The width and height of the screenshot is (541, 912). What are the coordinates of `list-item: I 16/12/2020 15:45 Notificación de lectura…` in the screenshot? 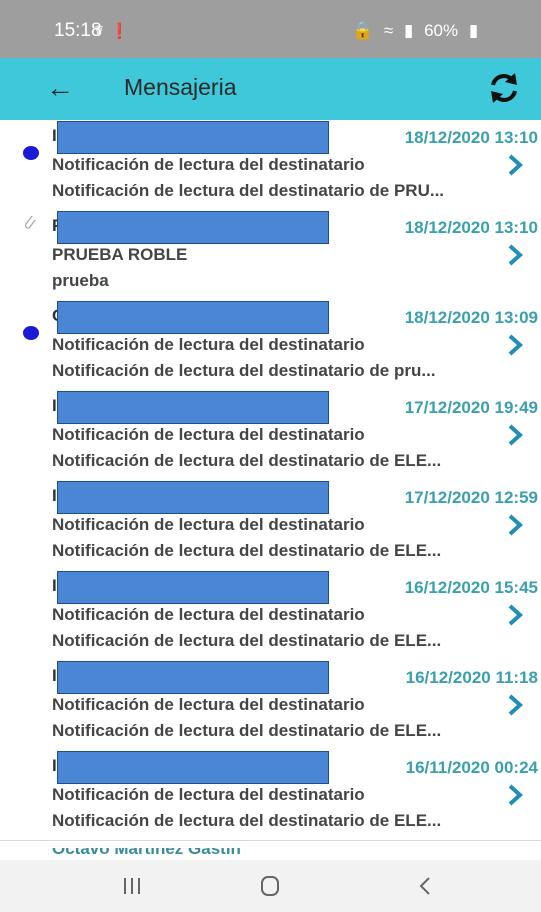 It's located at (270, 615).